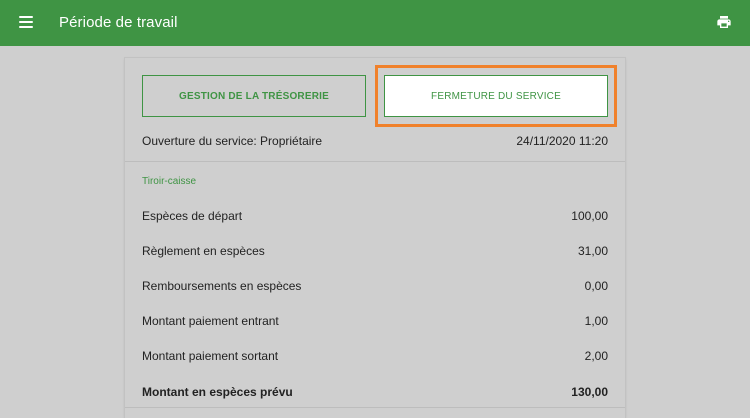 Image resolution: width=750 pixels, height=418 pixels. I want to click on list-item: Montant paiement sortant 2,00, so click(375, 356).